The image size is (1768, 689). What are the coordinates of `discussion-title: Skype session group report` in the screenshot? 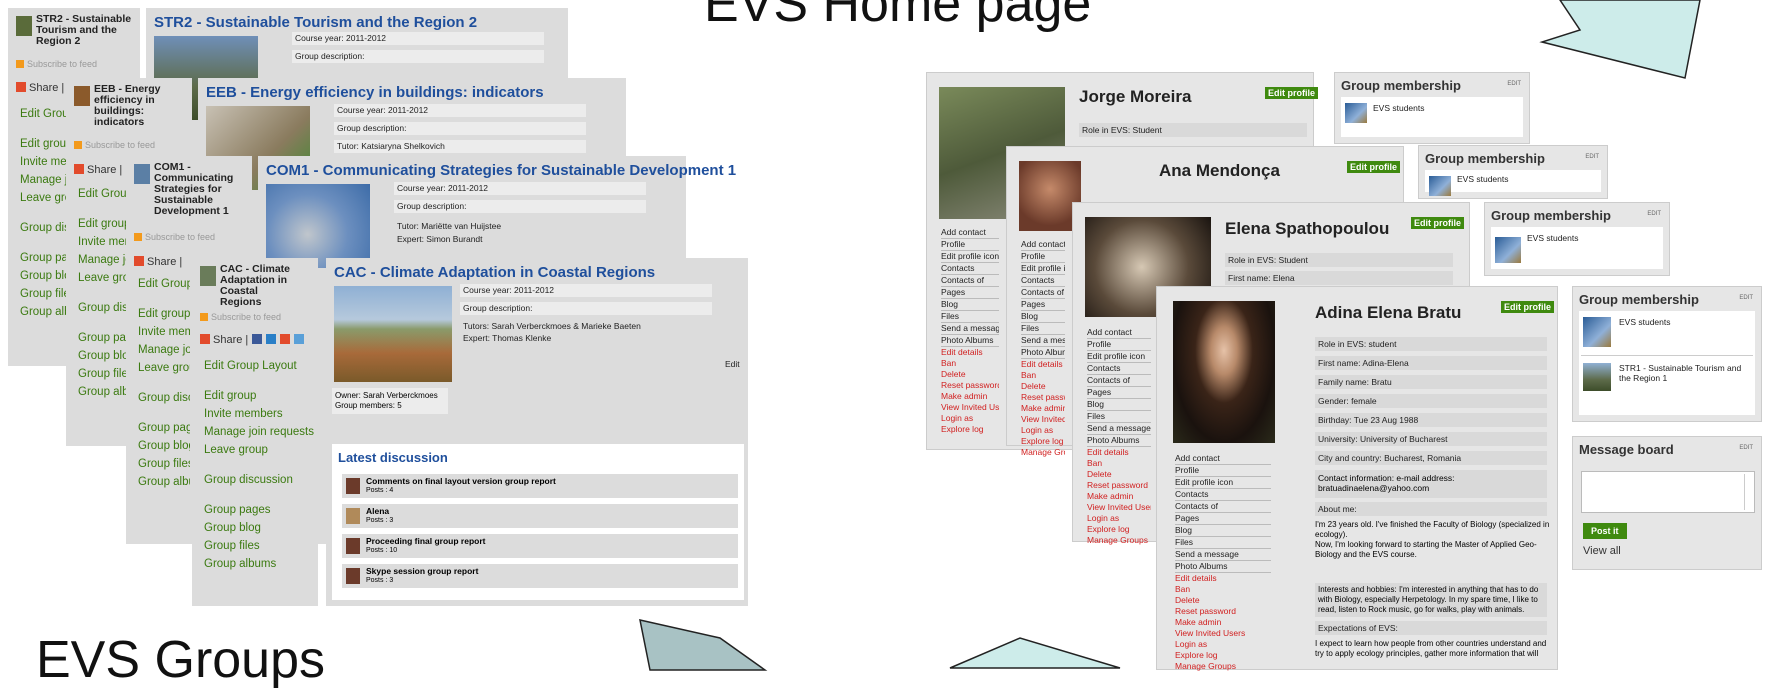 It's located at (422, 571).